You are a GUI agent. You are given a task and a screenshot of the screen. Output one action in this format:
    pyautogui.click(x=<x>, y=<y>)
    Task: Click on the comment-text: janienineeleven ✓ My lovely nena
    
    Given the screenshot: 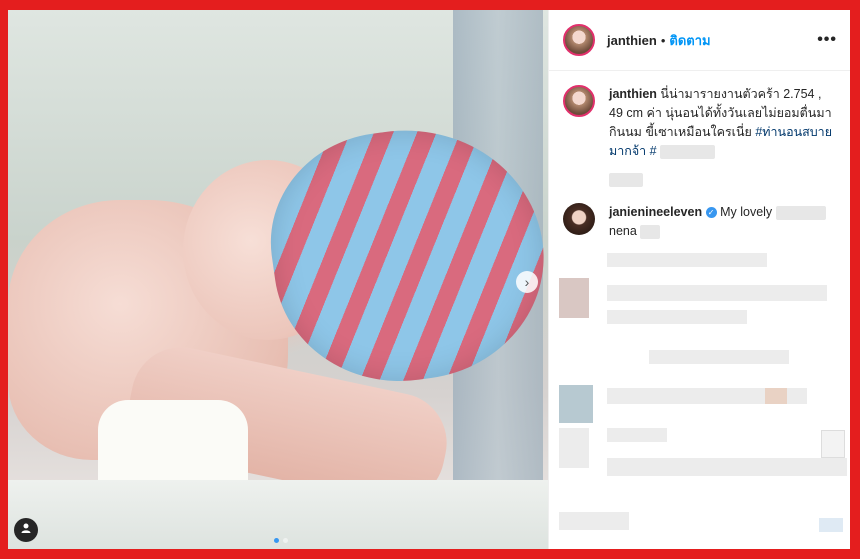 What is the action you would take?
    pyautogui.click(x=717, y=222)
    